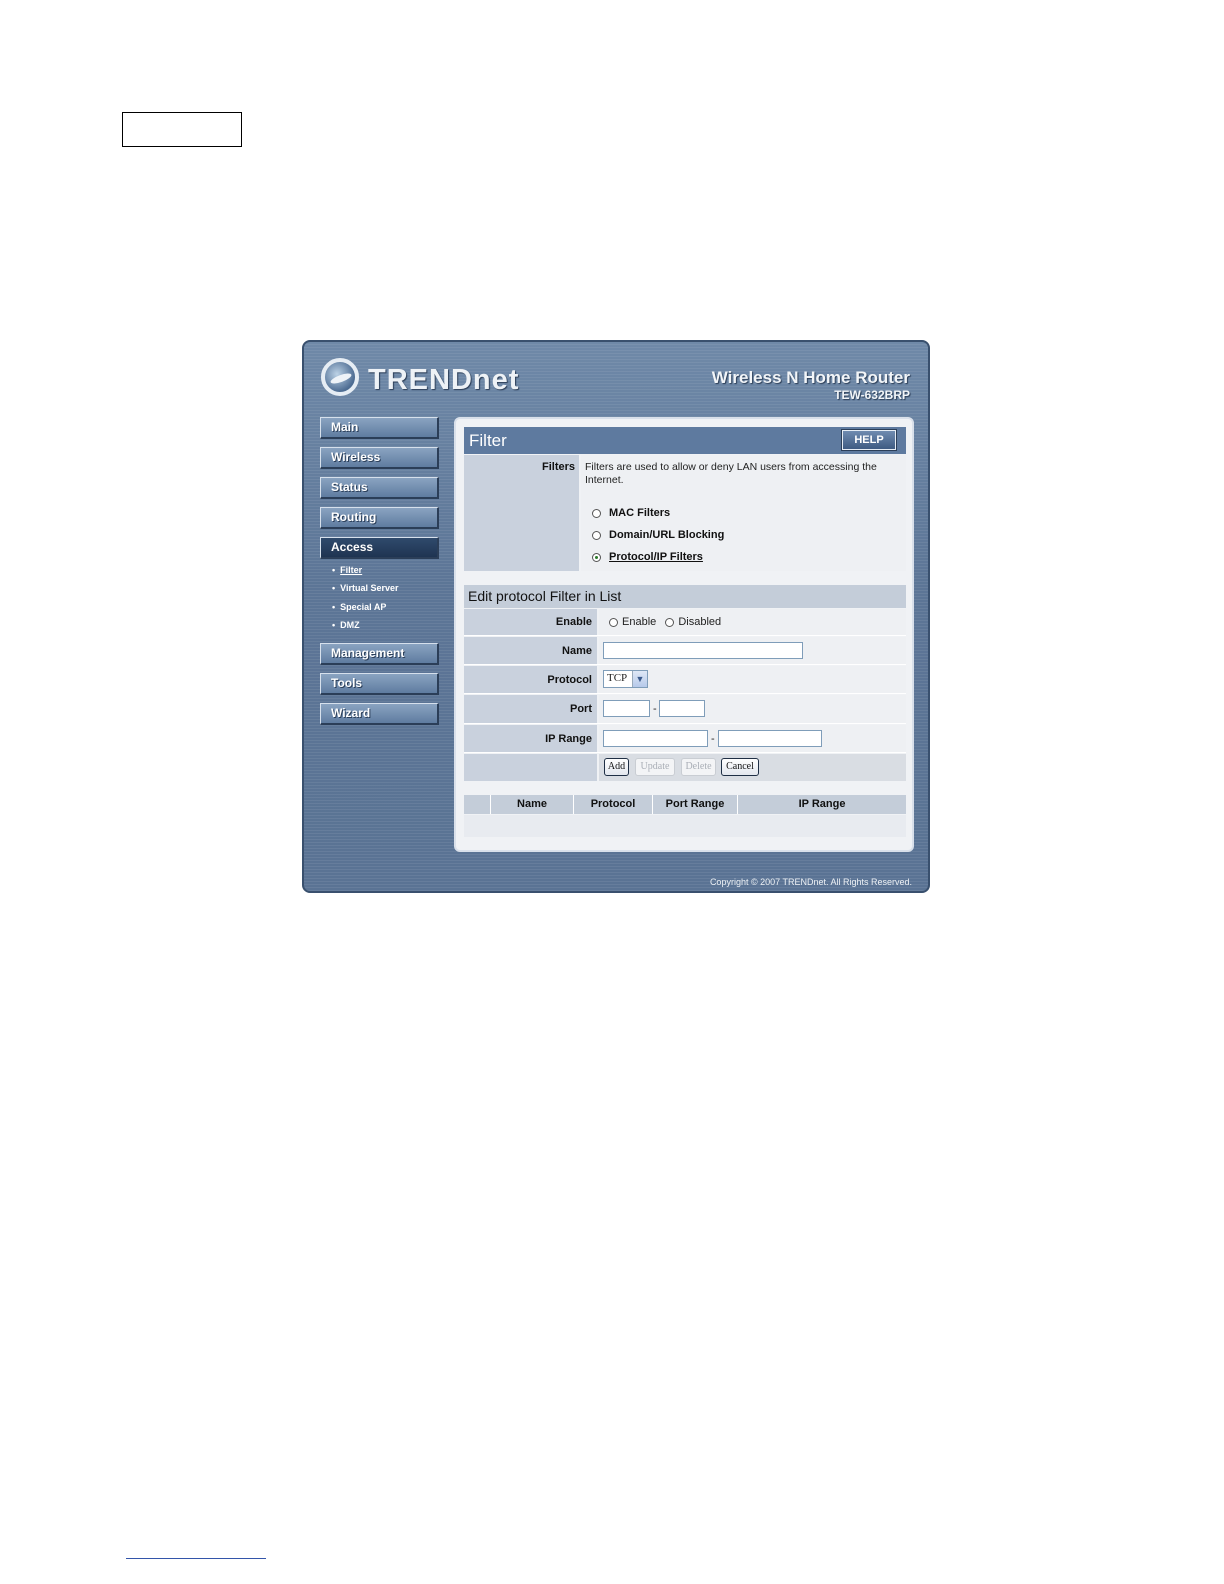 This screenshot has height=1584, width=1224. I want to click on sidebar-item-wireless: Wireless, so click(379, 458).